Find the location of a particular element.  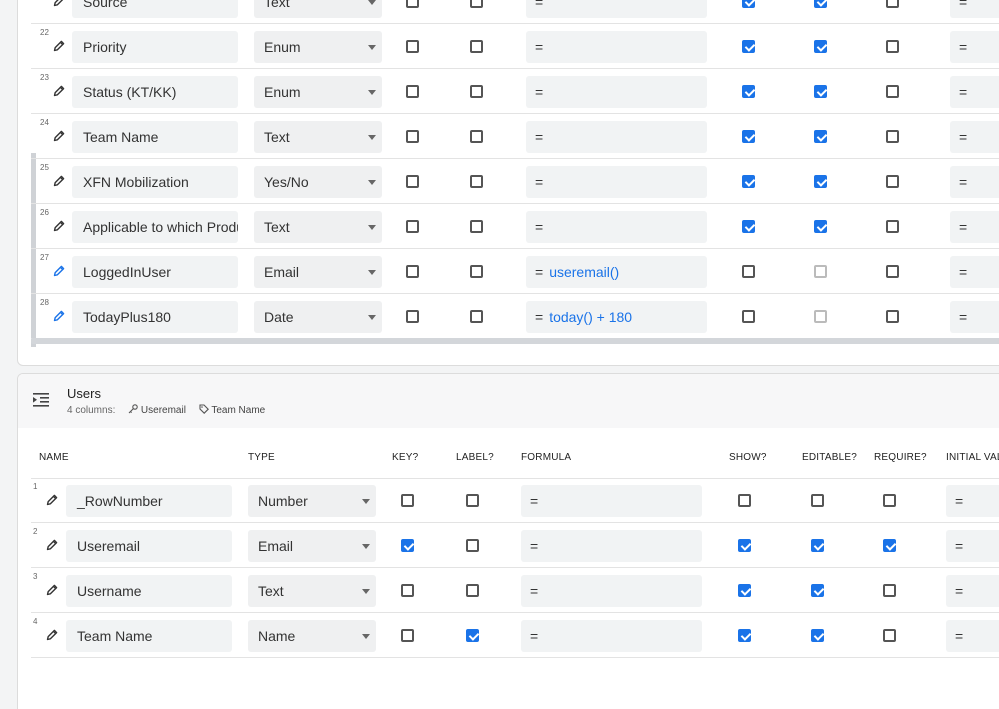

col-header-type: TYPE is located at coordinates (261, 457).